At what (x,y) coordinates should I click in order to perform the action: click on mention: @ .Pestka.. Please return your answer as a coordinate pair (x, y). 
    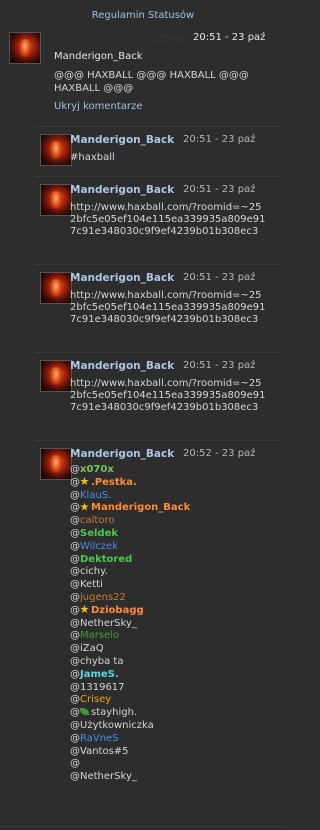
    Looking at the image, I should click on (170, 483).